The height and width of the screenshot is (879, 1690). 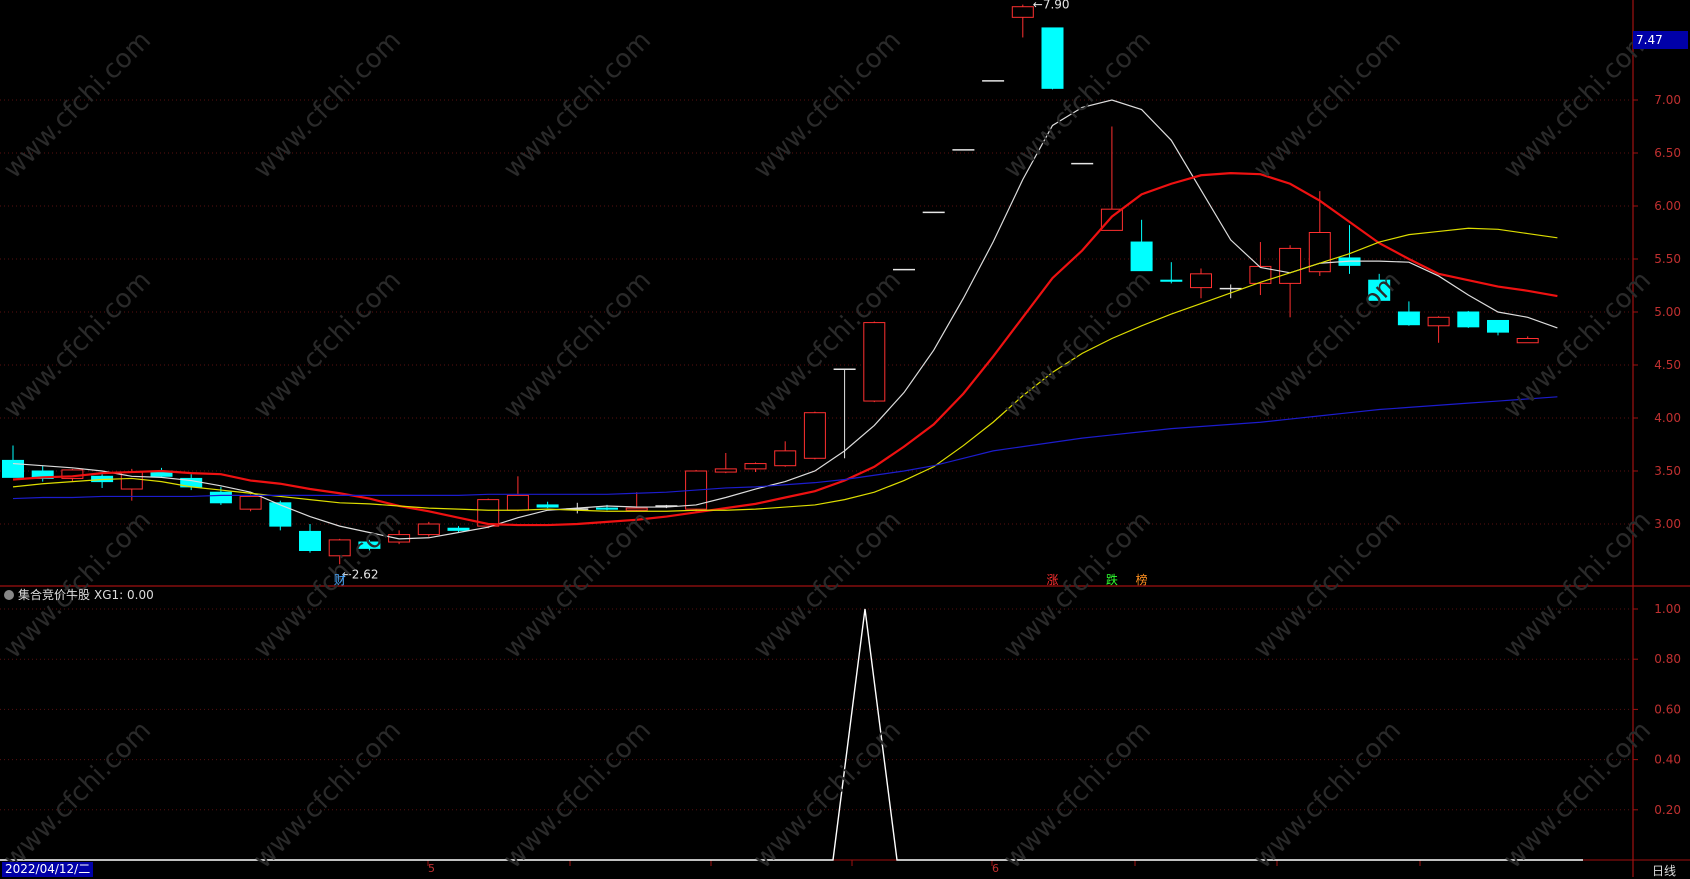 What do you see at coordinates (1664, 870) in the screenshot?
I see `period-label: 日线` at bounding box center [1664, 870].